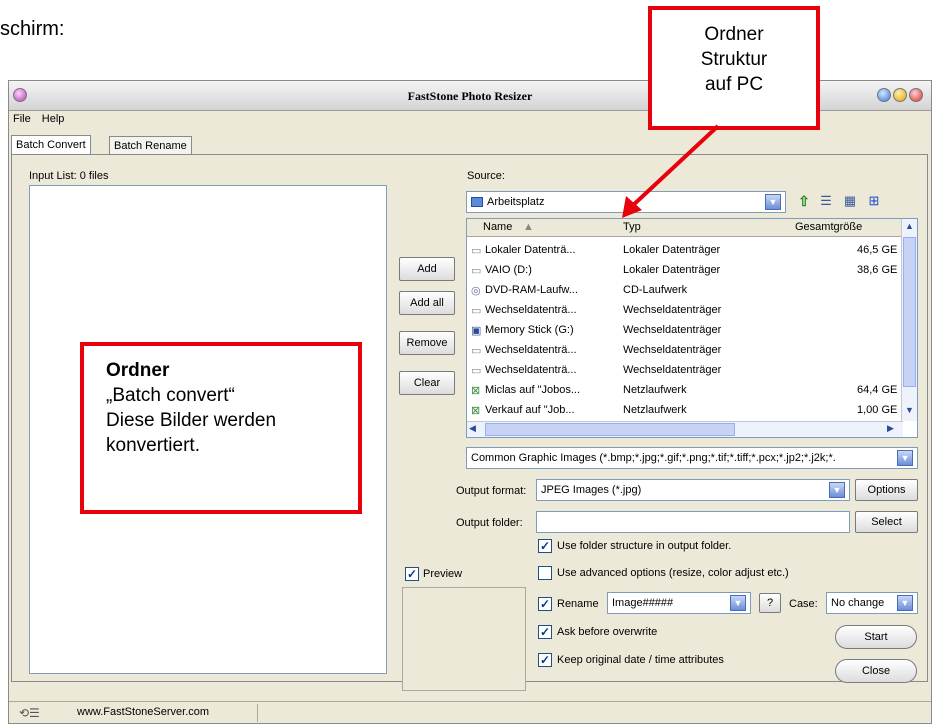  What do you see at coordinates (909, 312) in the screenshot?
I see `scroll-thumb` at bounding box center [909, 312].